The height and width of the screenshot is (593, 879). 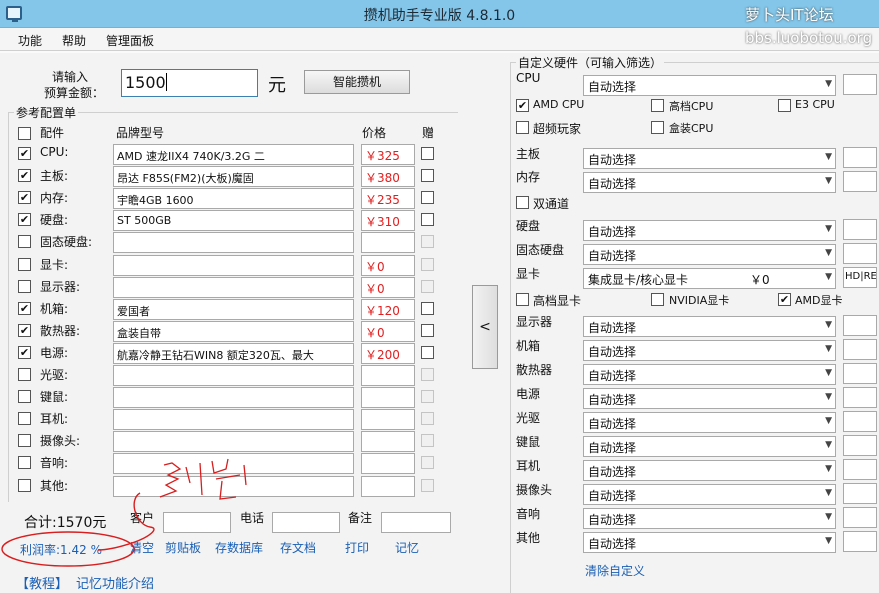 I want to click on memory-select: 自动选择 ▼, so click(x=709, y=182).